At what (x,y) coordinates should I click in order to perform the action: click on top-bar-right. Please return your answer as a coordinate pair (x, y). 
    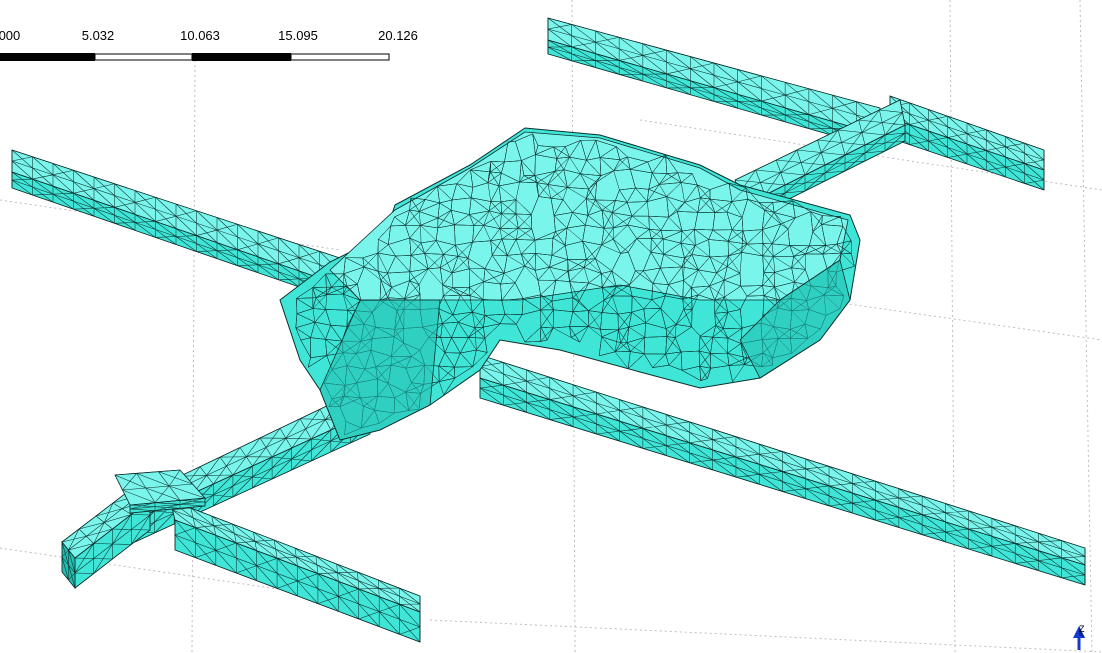
    Looking at the image, I should click on (967, 143).